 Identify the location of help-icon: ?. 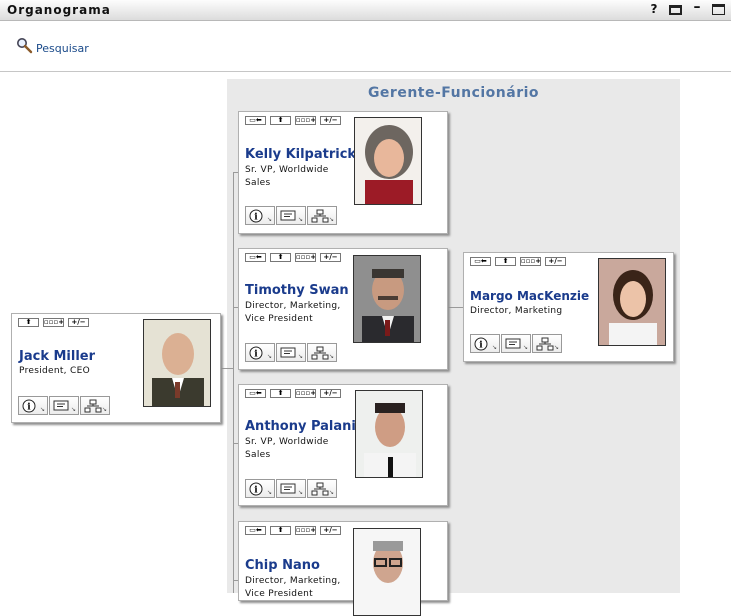
(654, 9).